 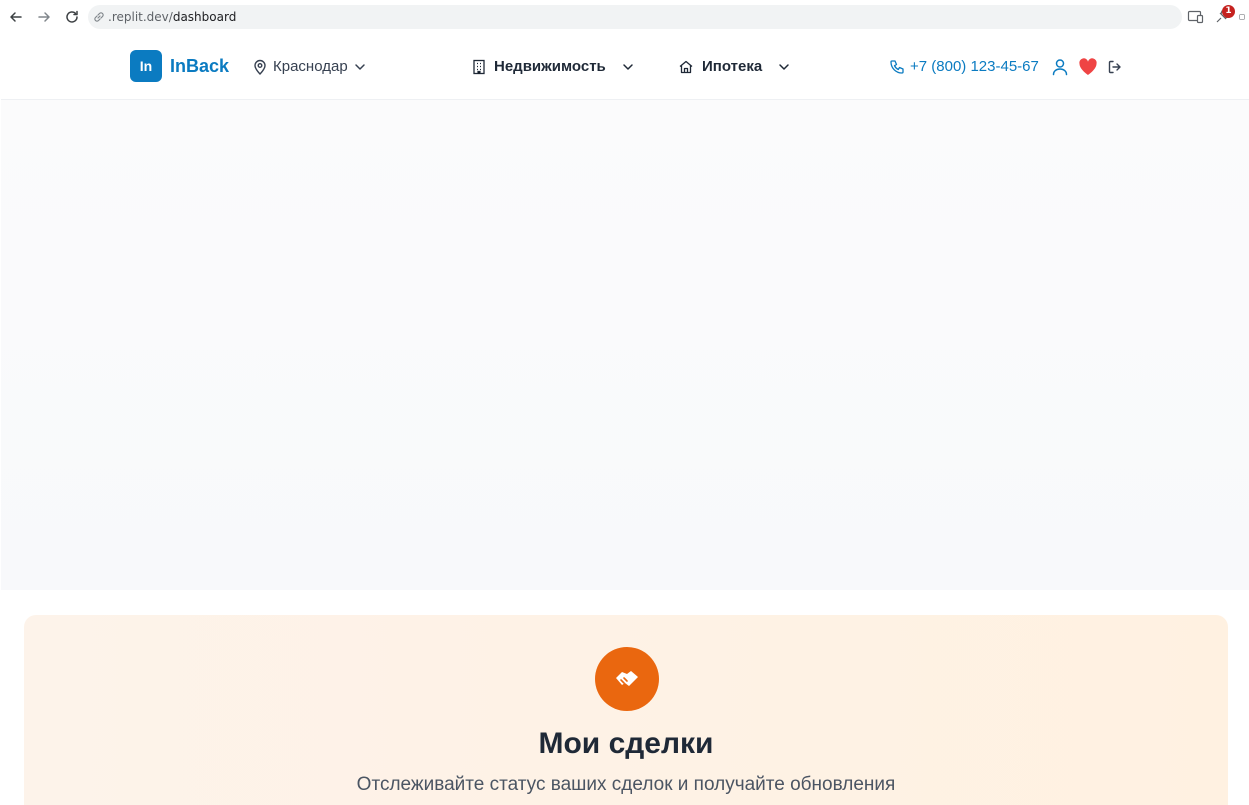 I want to click on browser-toolbar: .replit.dev/dashboard 1, so click(x=624, y=17).